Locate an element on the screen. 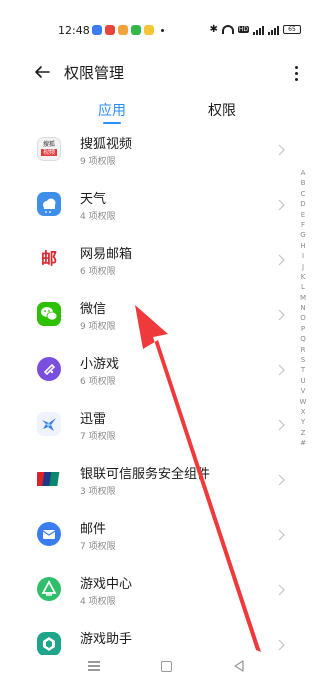  recent-apps-button is located at coordinates (94, 666).